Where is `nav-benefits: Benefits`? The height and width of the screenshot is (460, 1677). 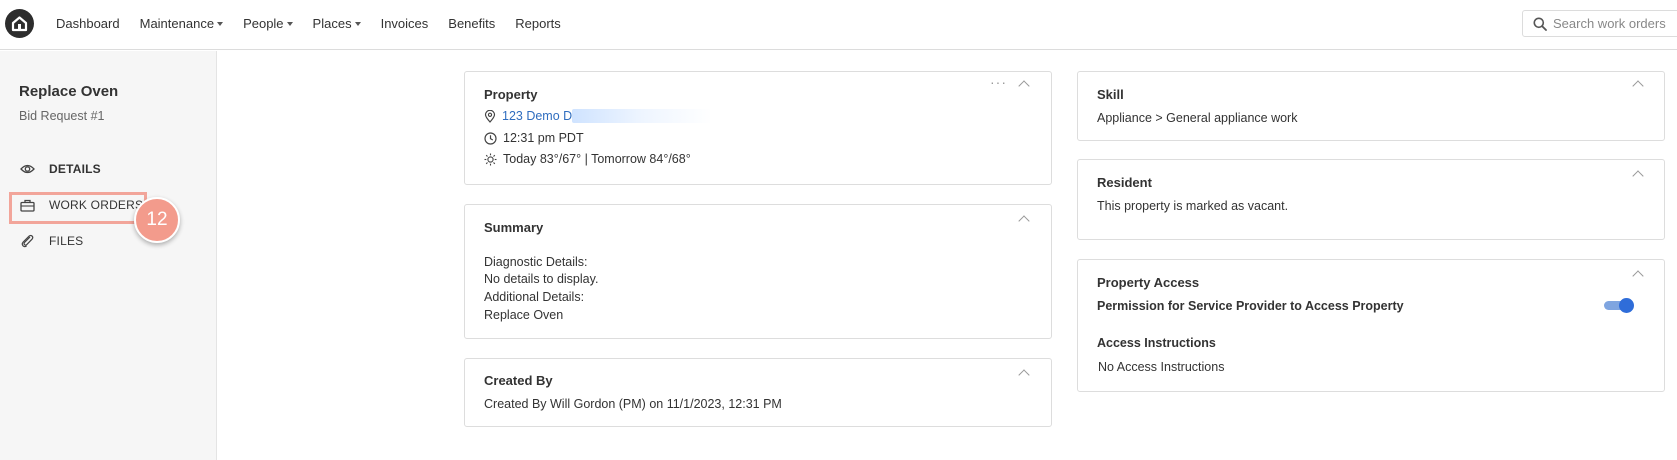
nav-benefits: Benefits is located at coordinates (471, 23).